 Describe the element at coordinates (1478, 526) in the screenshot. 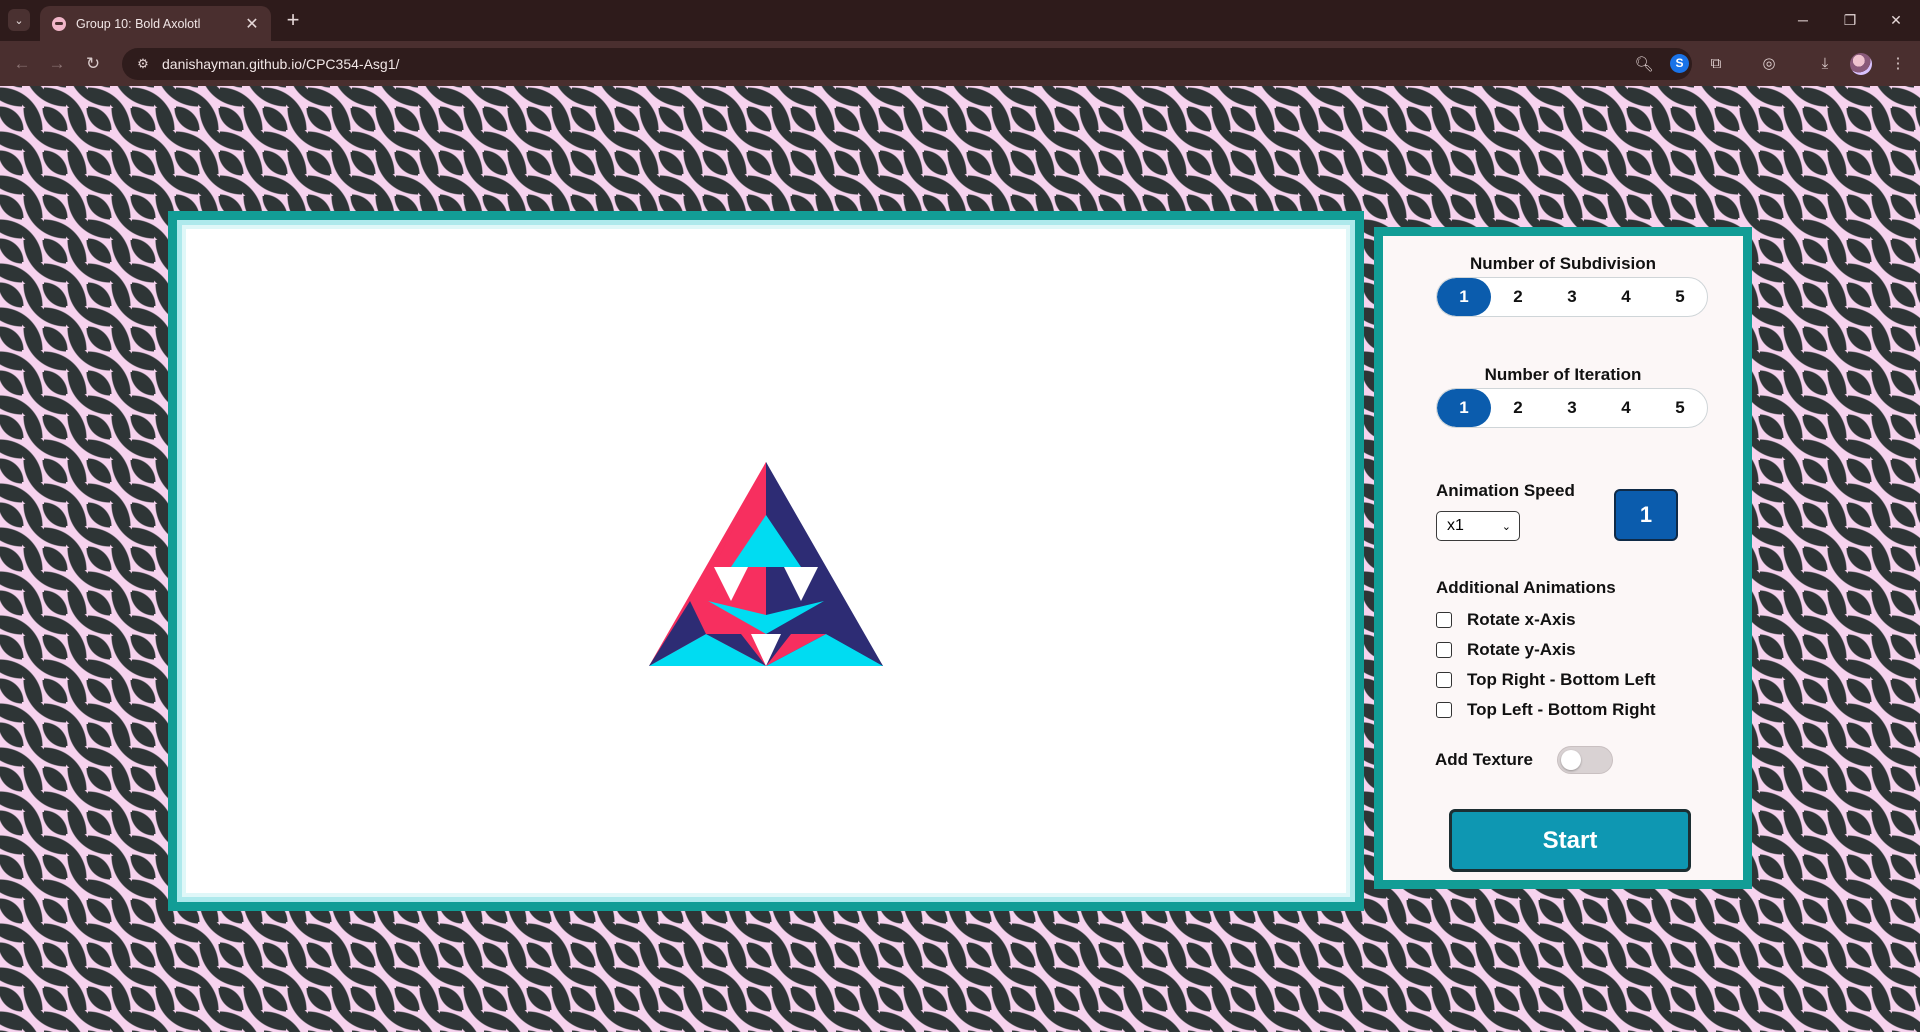

I see `animation-speed-select: x1 ⌄` at that location.